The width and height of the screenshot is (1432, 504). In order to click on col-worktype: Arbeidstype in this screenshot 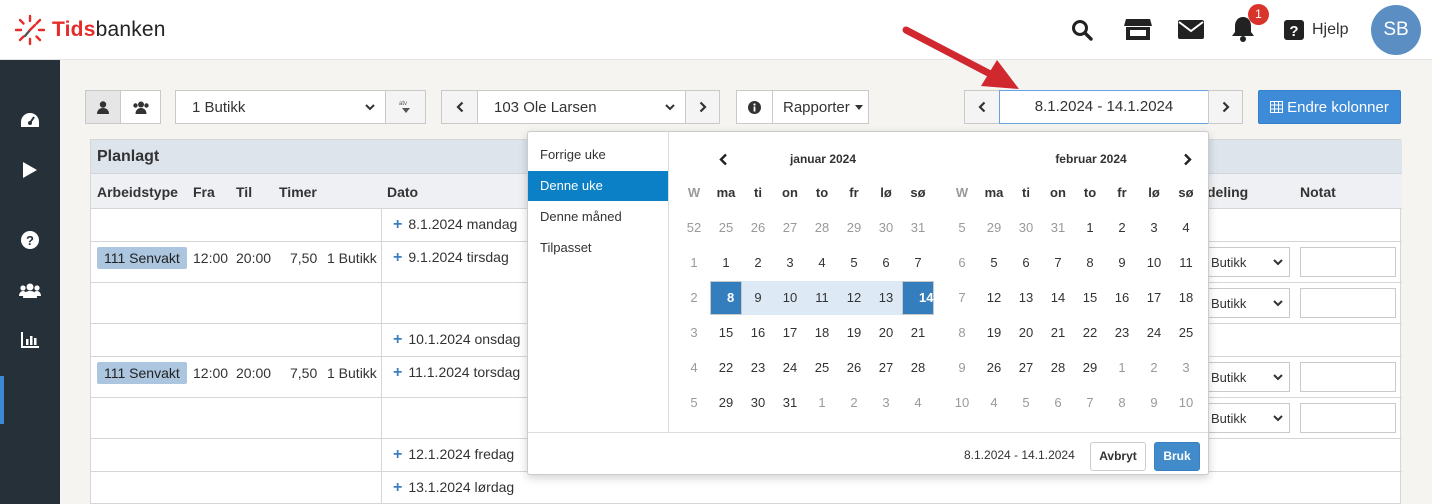, I will do `click(137, 192)`.